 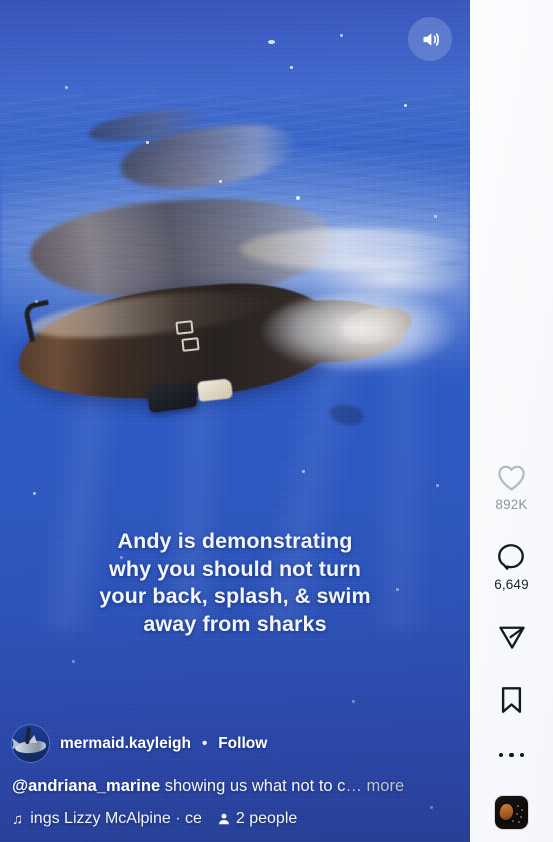 I want to click on camera-housing-white, so click(x=215, y=390).